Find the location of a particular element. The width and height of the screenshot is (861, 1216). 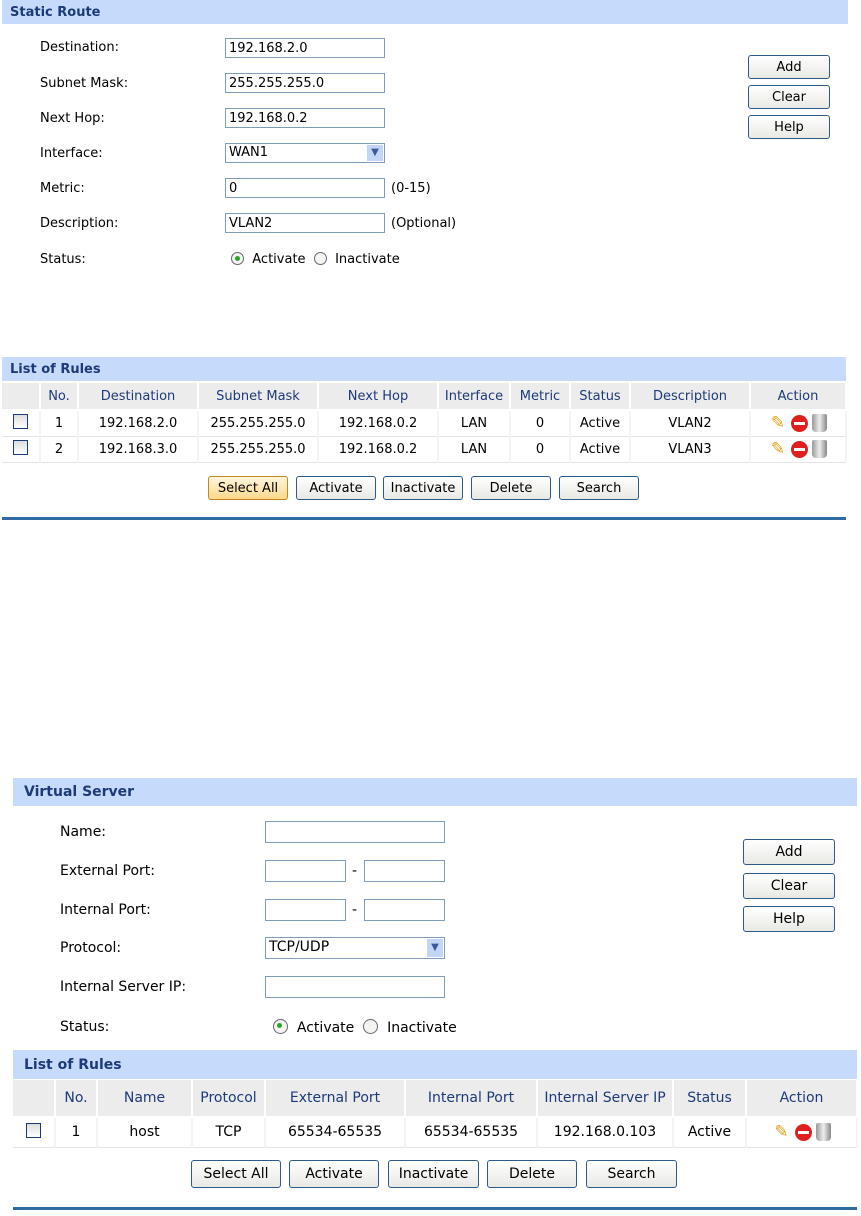

next-hop-input is located at coordinates (305, 118).